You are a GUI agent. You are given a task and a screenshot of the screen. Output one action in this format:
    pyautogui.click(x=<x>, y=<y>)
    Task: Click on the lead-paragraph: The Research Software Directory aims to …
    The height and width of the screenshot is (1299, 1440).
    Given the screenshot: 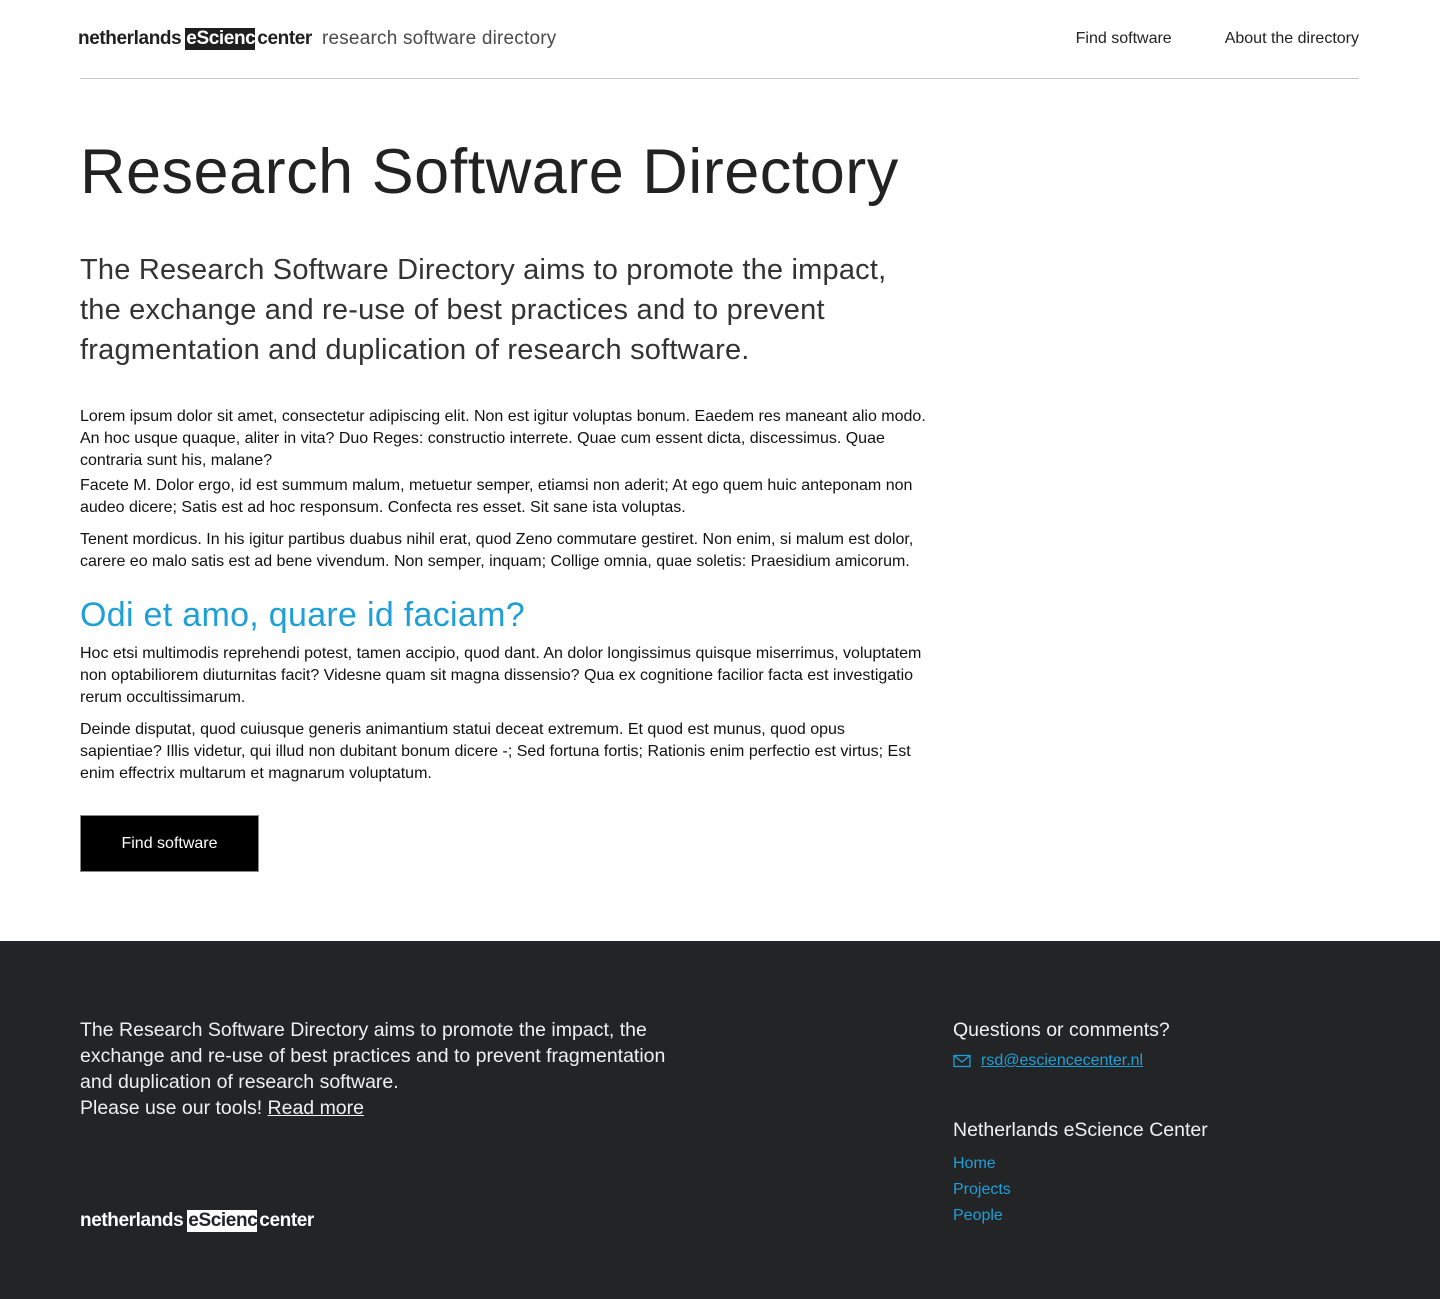 What is the action you would take?
    pyautogui.click(x=483, y=310)
    